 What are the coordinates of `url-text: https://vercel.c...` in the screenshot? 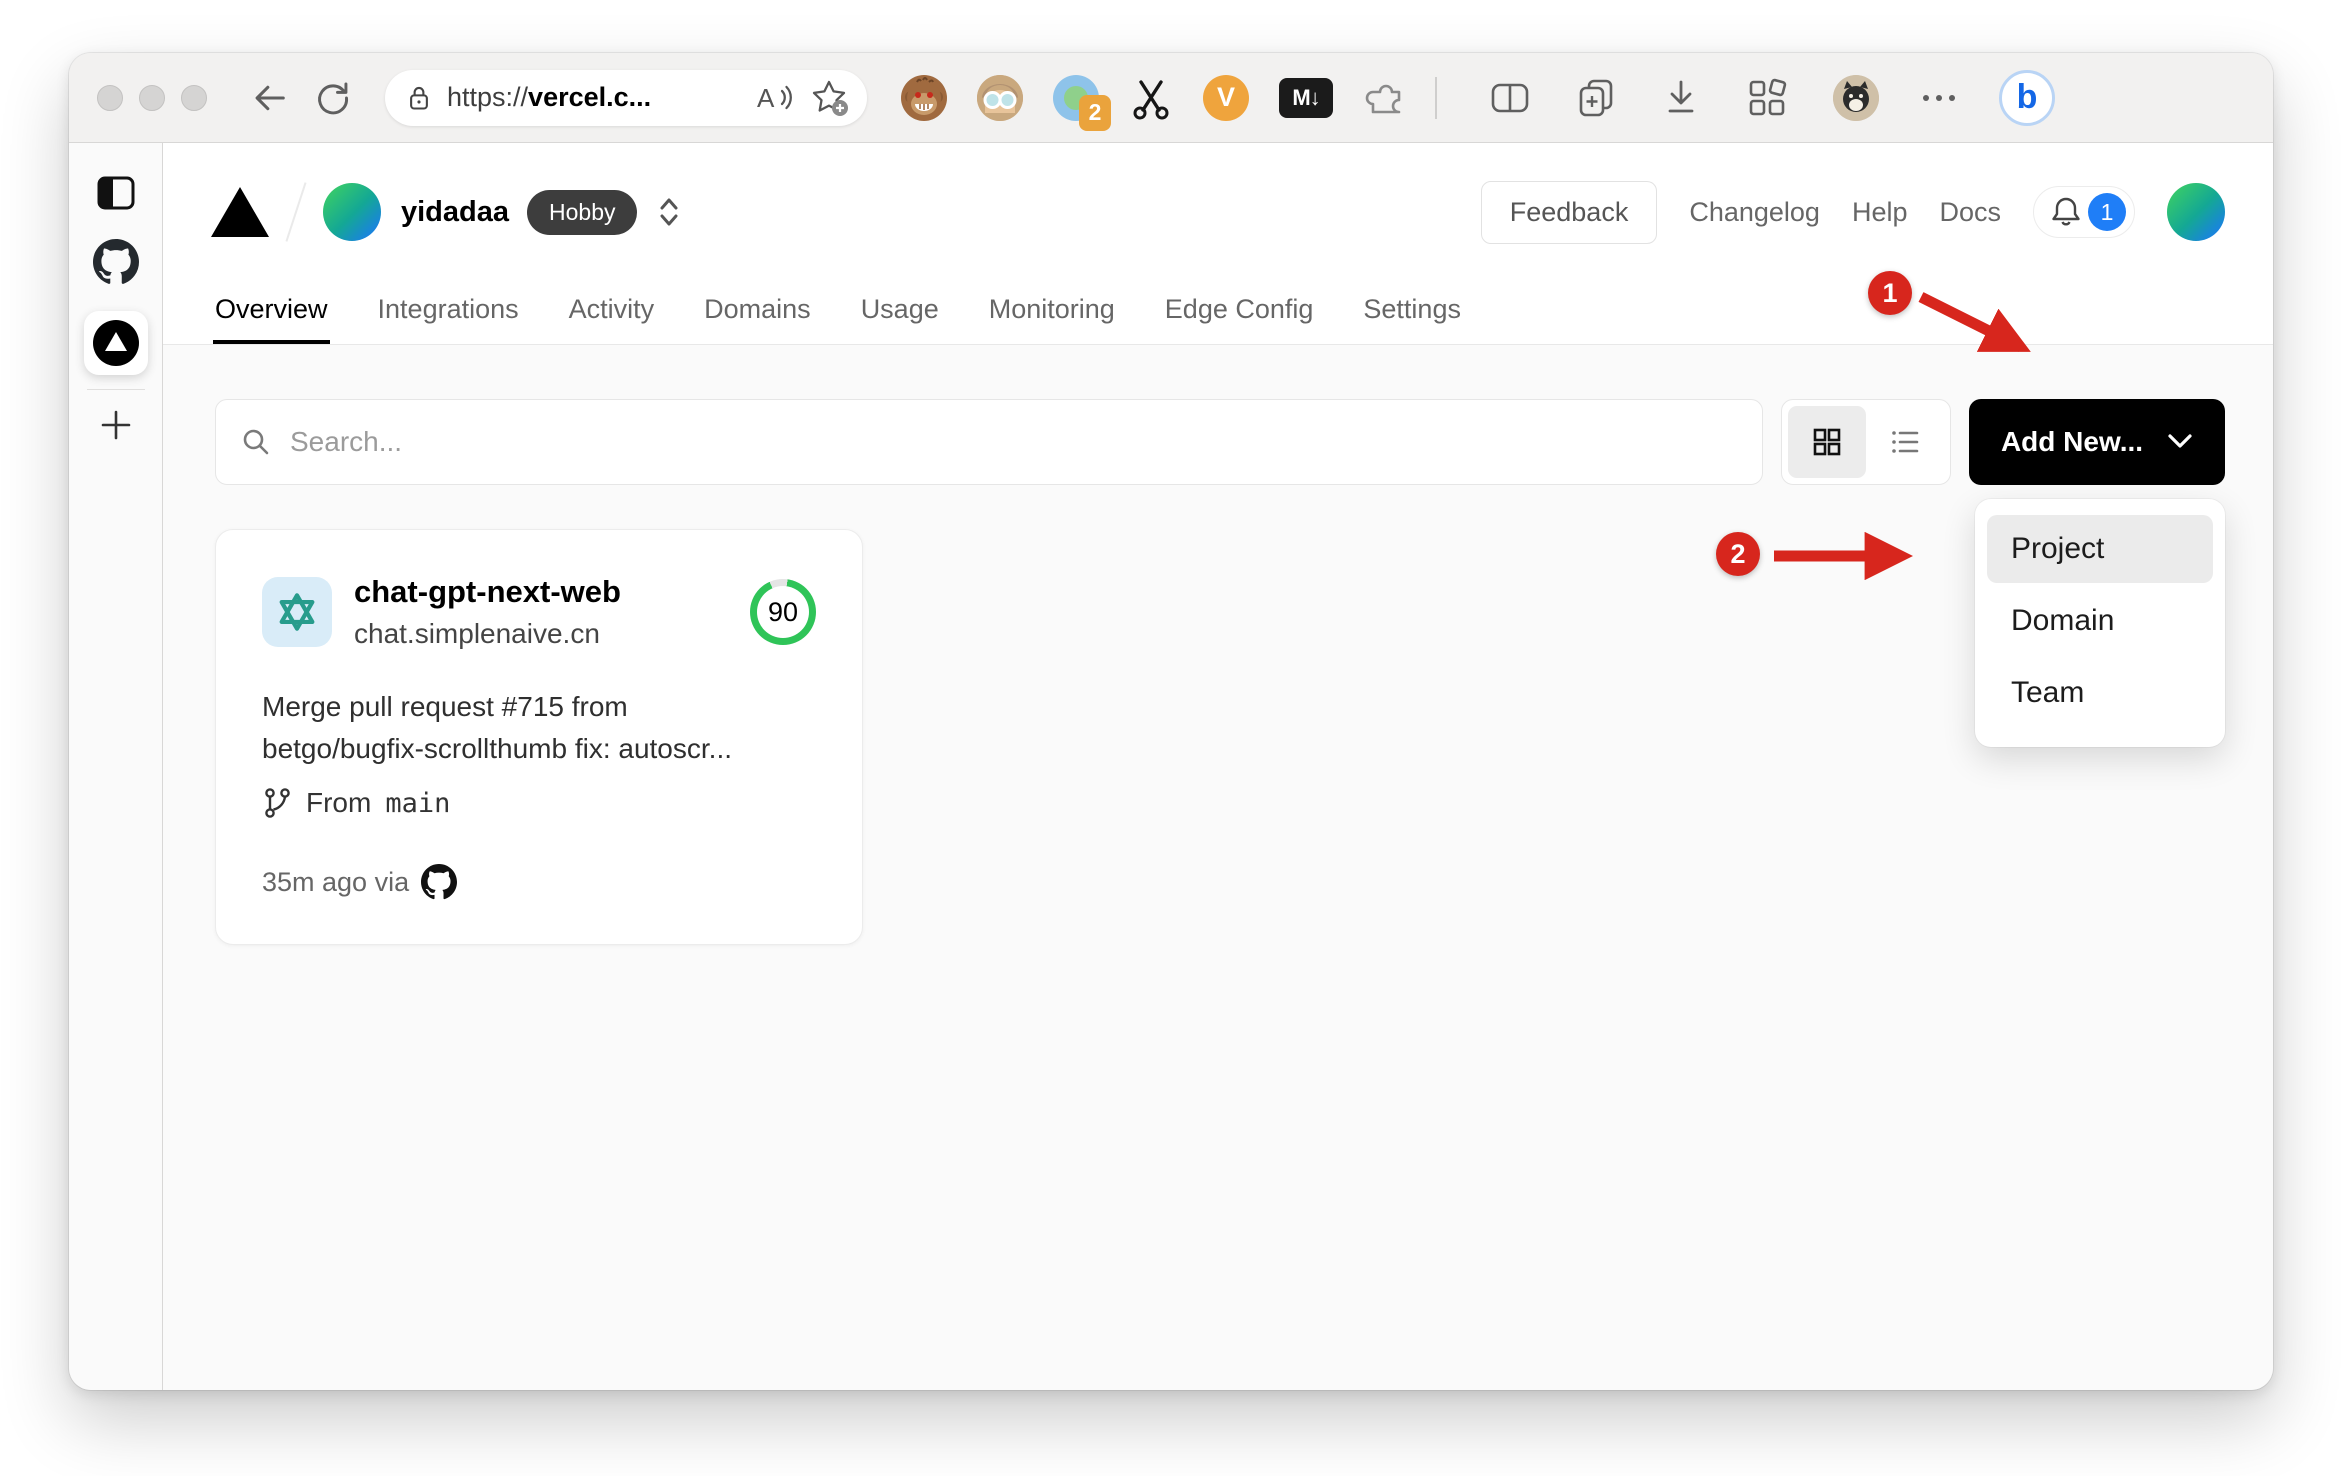 It's located at (594, 97).